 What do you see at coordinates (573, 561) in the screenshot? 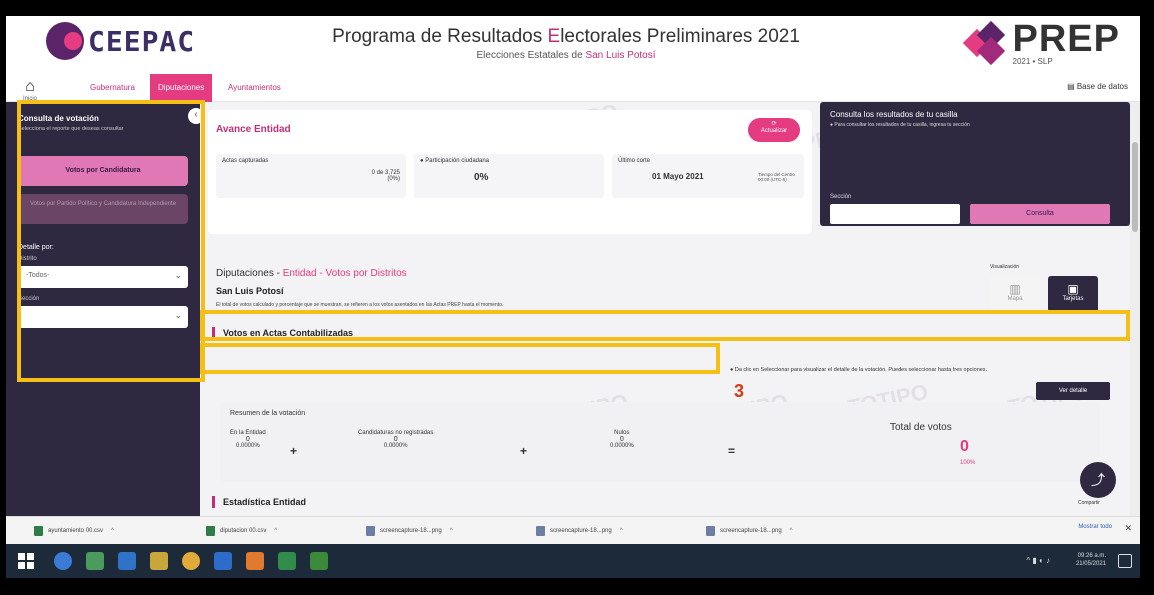
I see `windows-taskbar: ^ ▮ ◐ ♪ 09:26 a.m. 21/05/2021` at bounding box center [573, 561].